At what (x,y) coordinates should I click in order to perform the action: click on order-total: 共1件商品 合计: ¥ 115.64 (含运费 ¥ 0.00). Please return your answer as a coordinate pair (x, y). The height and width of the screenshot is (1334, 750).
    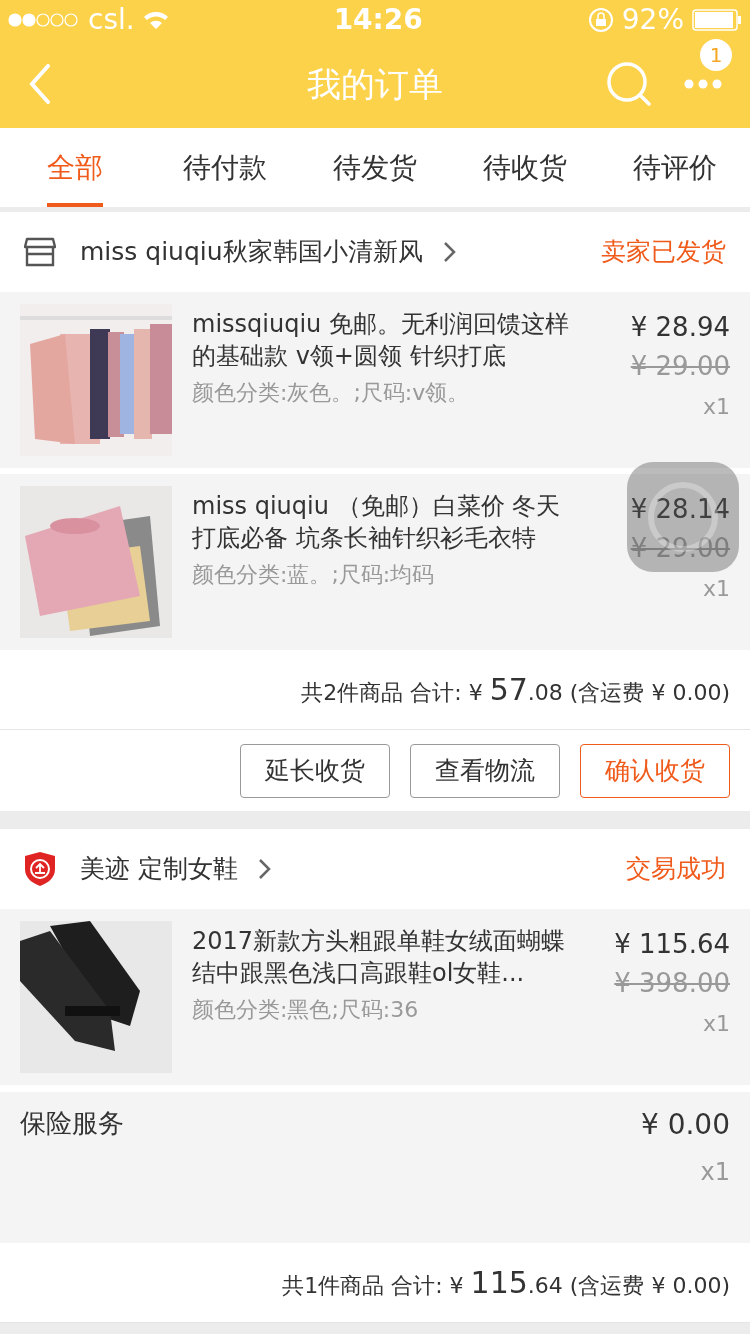
    Looking at the image, I should click on (506, 1283).